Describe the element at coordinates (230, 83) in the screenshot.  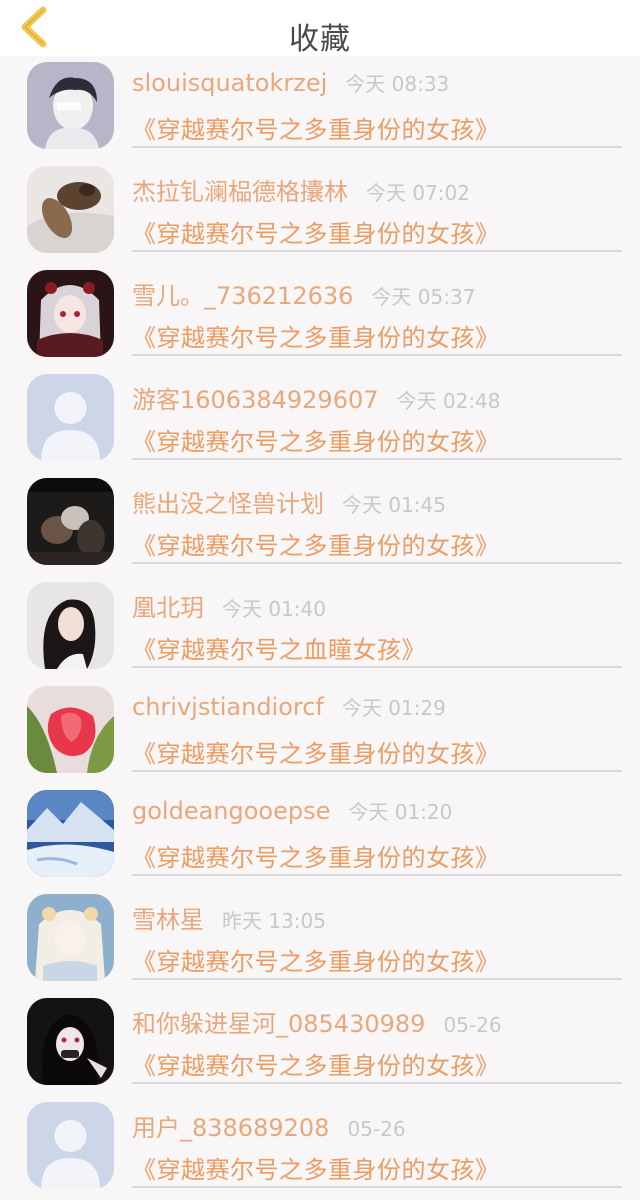
I see `username: slouisquatokrzej` at that location.